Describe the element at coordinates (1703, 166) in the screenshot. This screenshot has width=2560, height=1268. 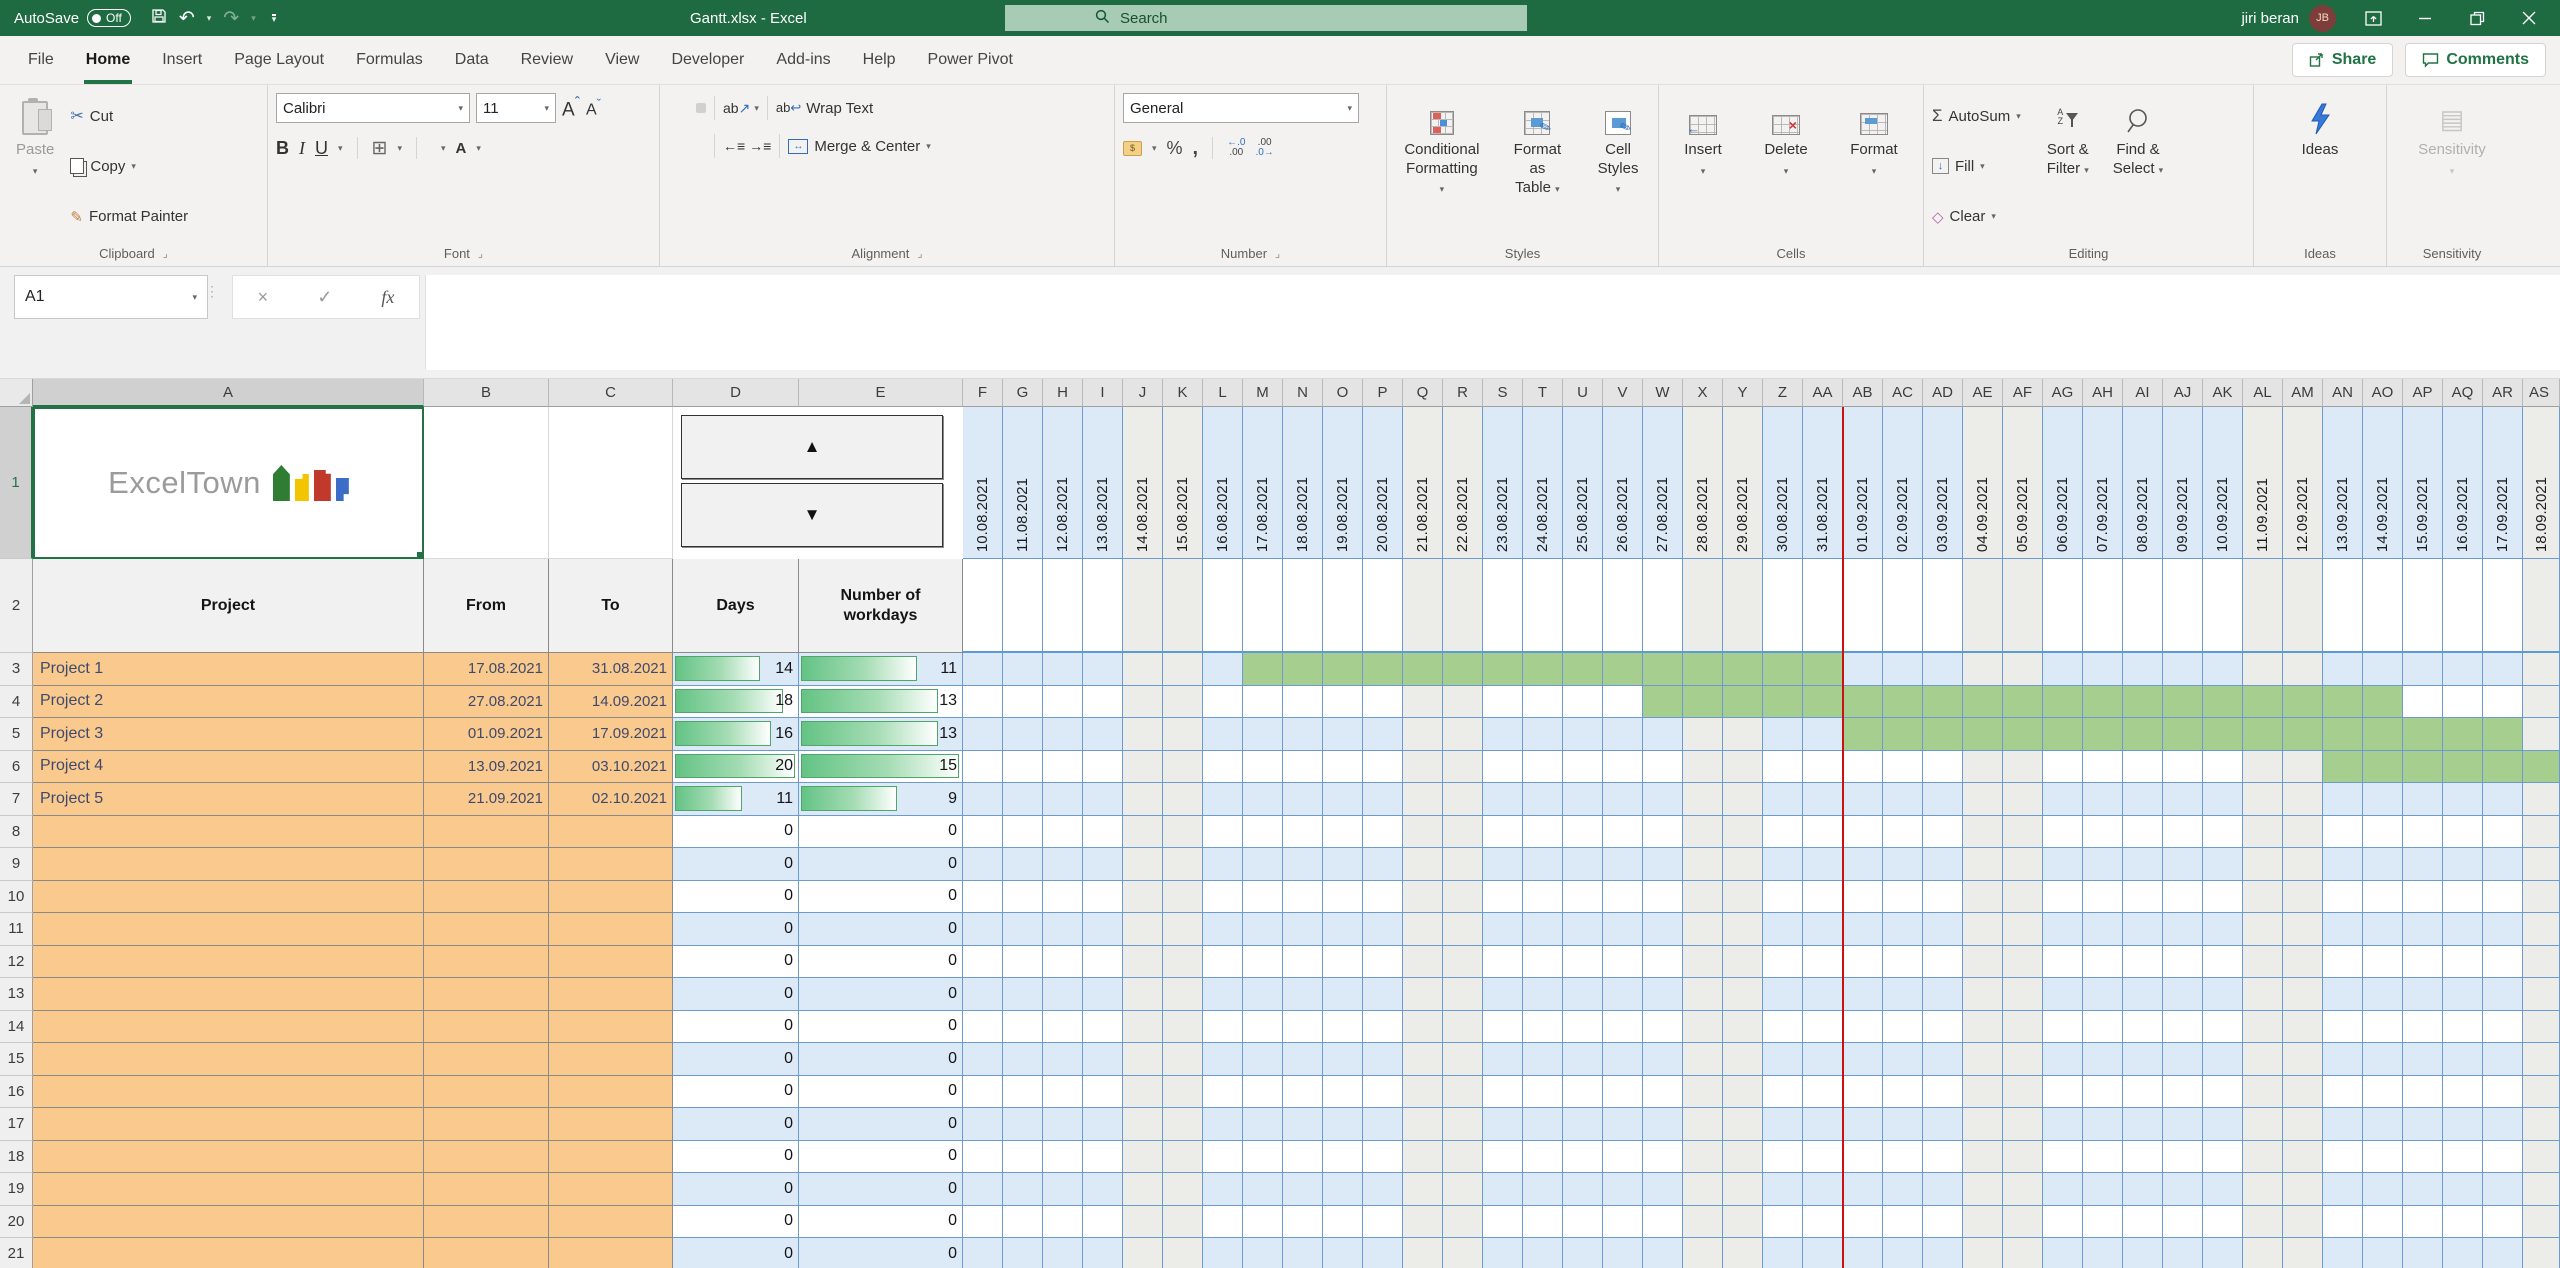
I see `insert-cells-button: ← Insert ▾` at that location.